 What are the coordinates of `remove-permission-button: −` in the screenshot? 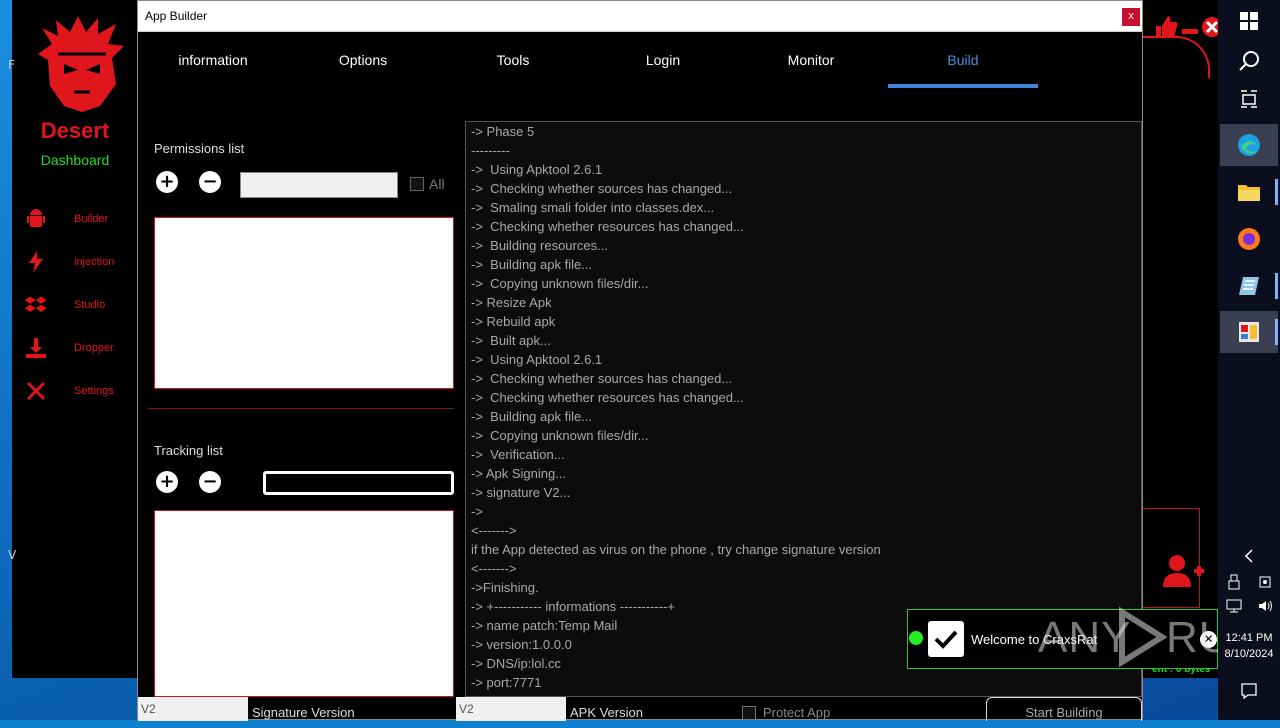 It's located at (210, 182).